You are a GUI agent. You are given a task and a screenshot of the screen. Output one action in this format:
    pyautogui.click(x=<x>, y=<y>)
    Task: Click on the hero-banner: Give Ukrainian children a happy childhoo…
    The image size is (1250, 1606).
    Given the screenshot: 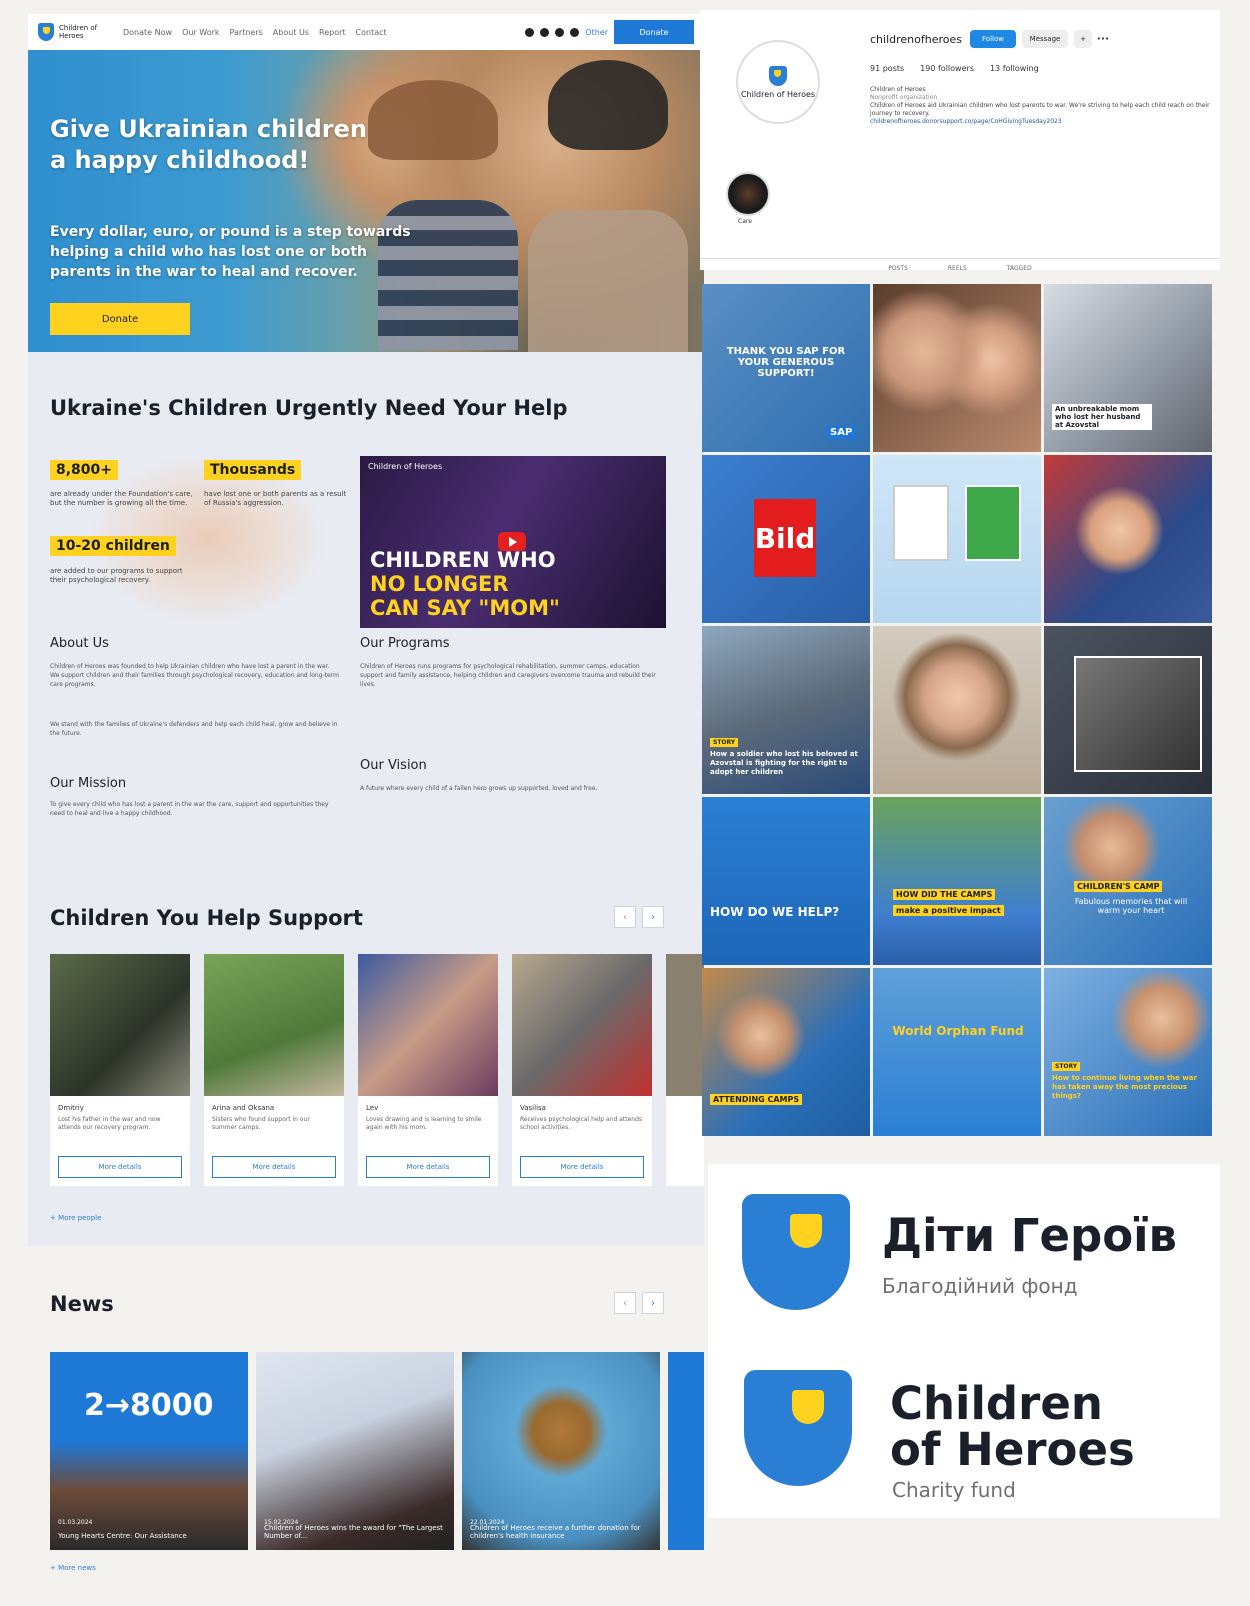 What is the action you would take?
    pyautogui.click(x=366, y=201)
    